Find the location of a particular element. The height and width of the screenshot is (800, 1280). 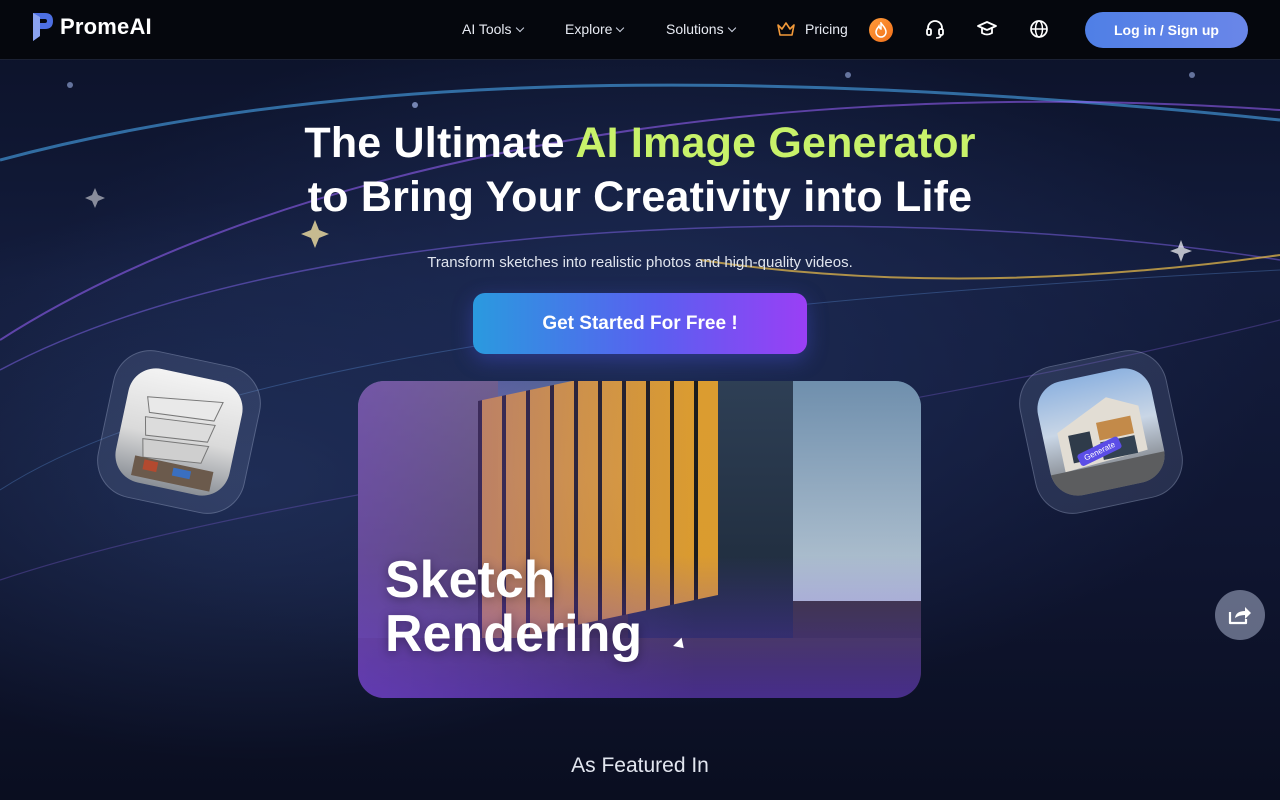

headline-line-2: to Bring Your Creativity into Life is located at coordinates (640, 197).